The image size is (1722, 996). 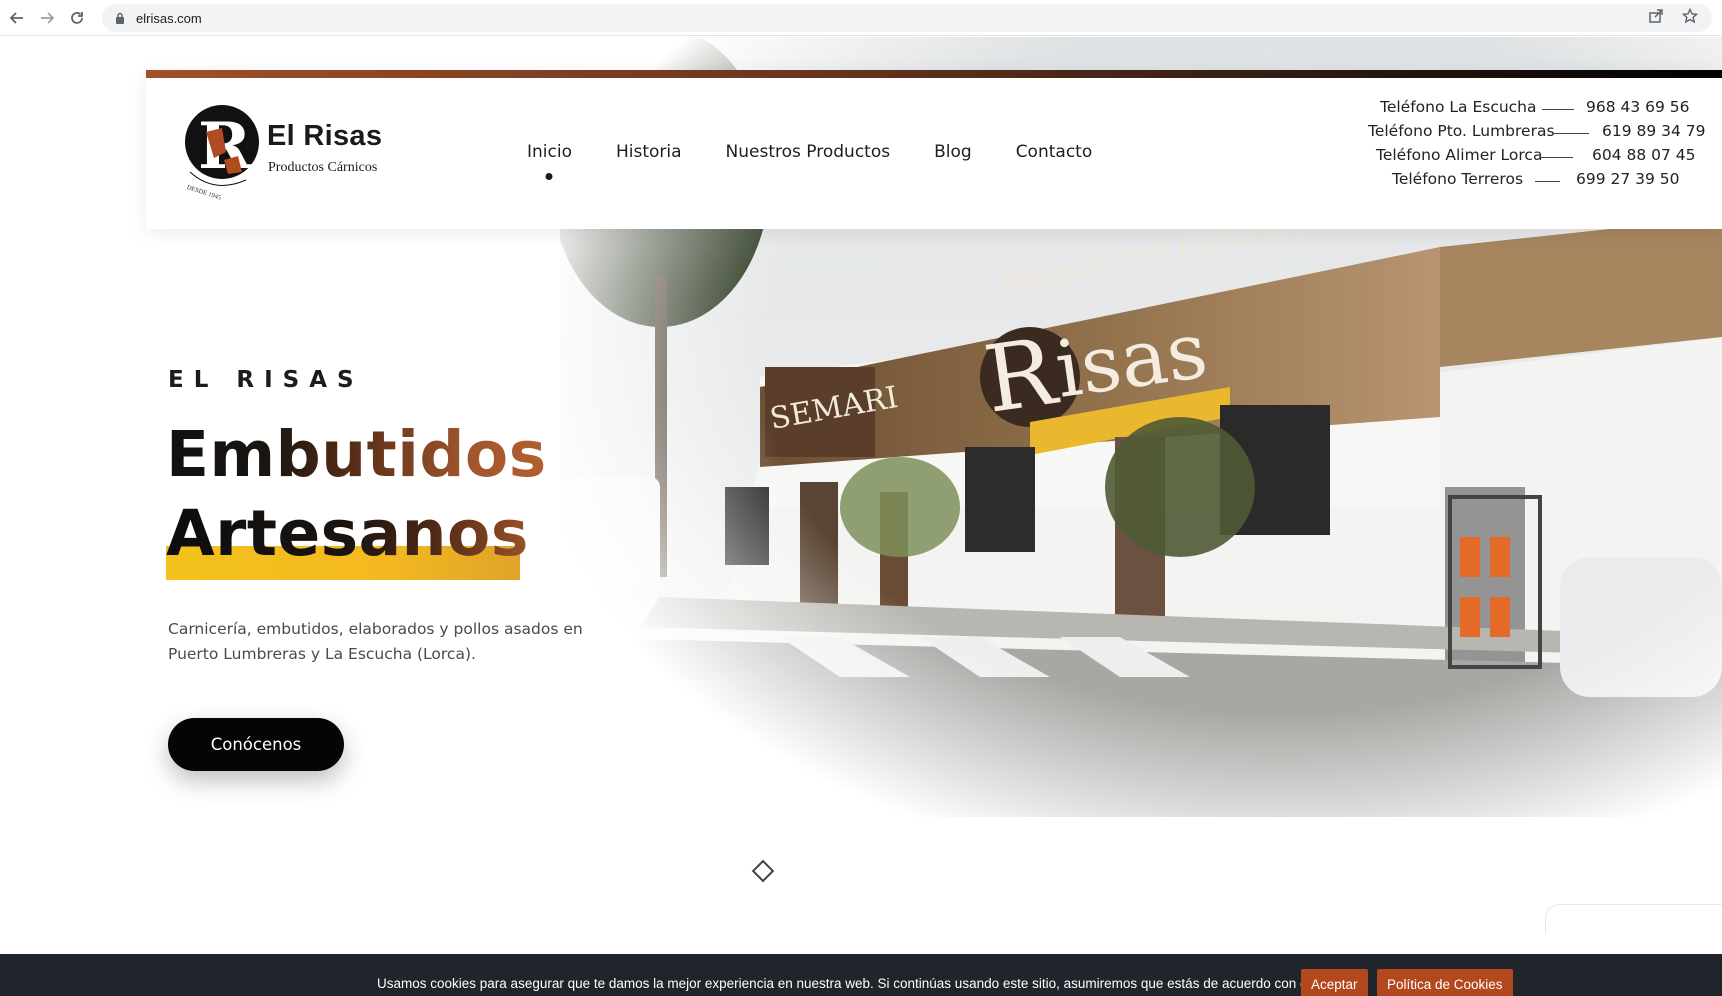 What do you see at coordinates (934, 74) in the screenshot?
I see `header-accent-bar` at bounding box center [934, 74].